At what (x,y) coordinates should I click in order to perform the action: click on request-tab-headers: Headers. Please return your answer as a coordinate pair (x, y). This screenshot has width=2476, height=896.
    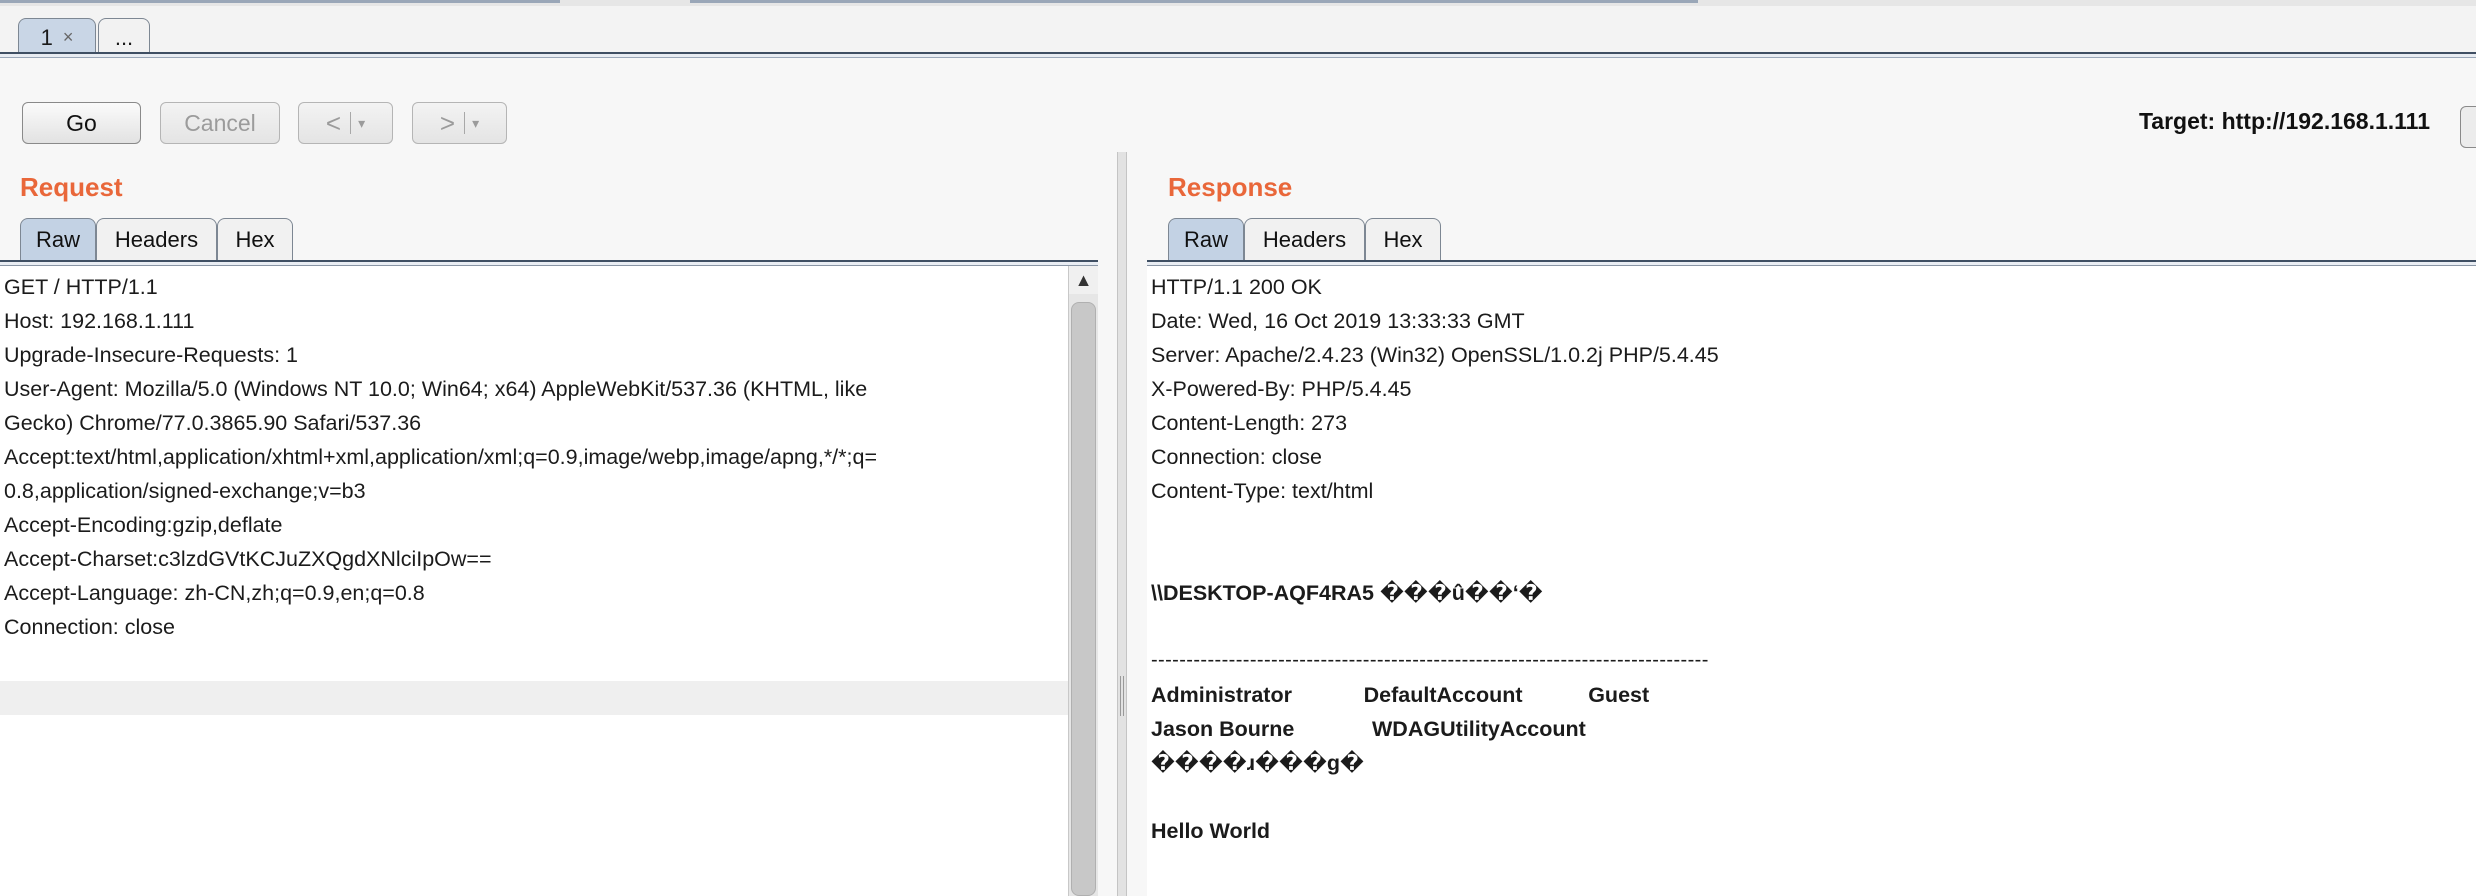
    Looking at the image, I should click on (156, 239).